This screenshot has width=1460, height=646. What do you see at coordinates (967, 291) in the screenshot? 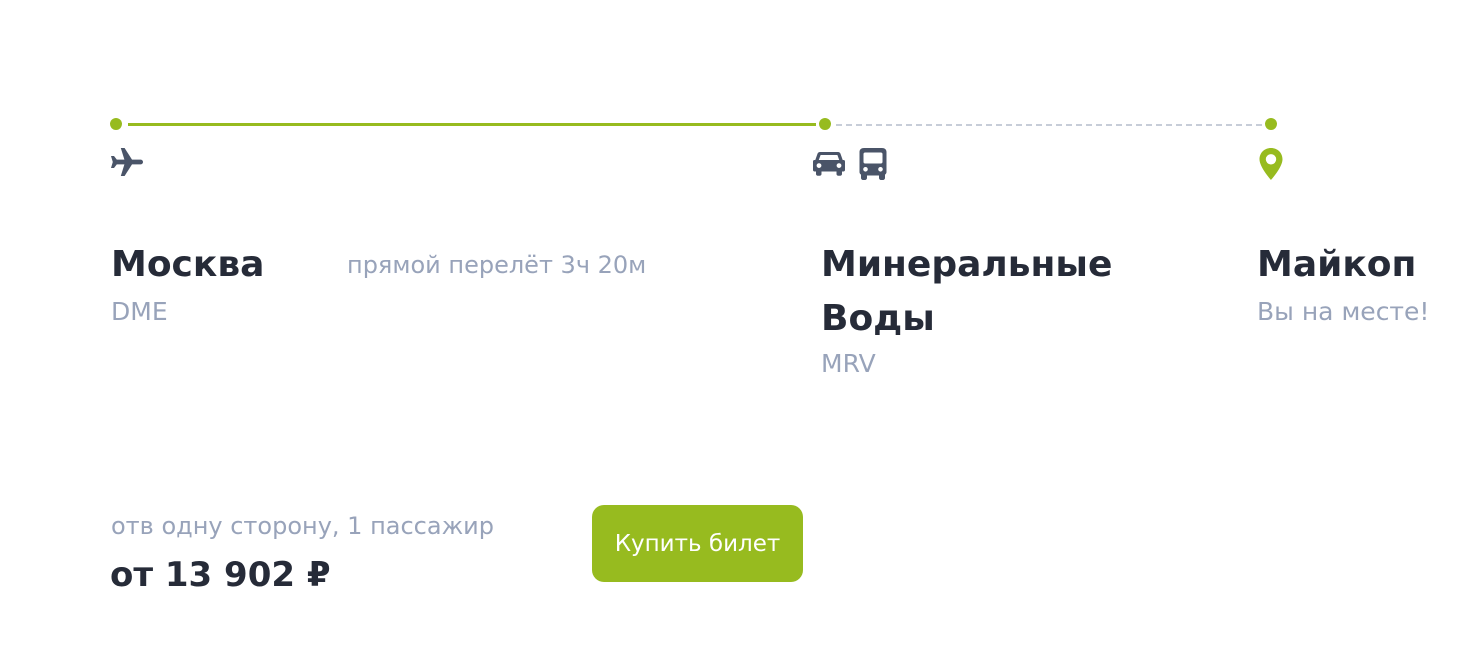
I see `transfer-city: Минеральные Воды` at bounding box center [967, 291].